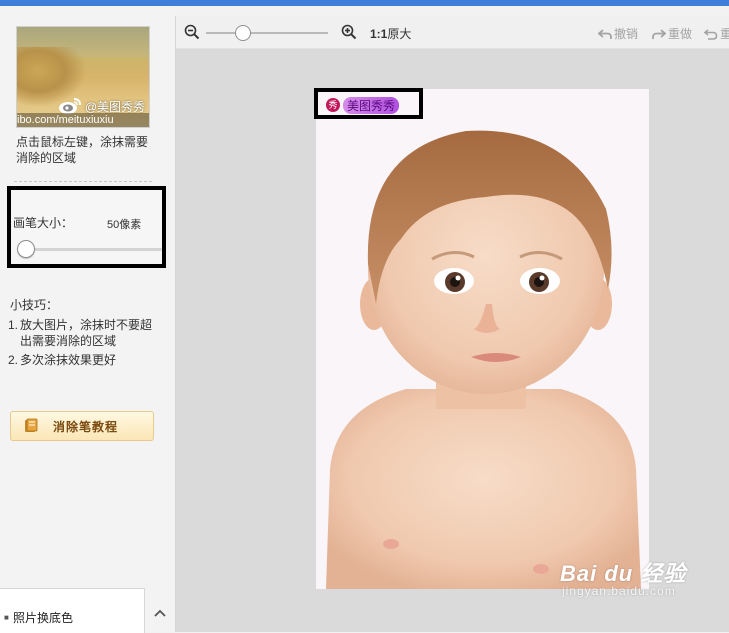 This screenshot has width=729, height=633. Describe the element at coordinates (680, 34) in the screenshot. I see `redo-label: 重做` at that location.